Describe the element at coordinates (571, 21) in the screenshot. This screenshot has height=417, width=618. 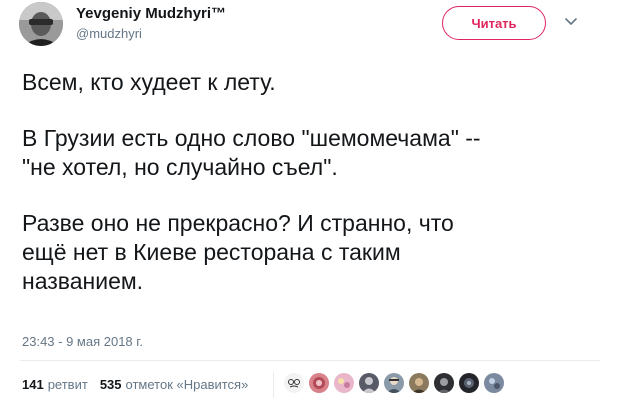
I see `chevron-down-icon` at that location.